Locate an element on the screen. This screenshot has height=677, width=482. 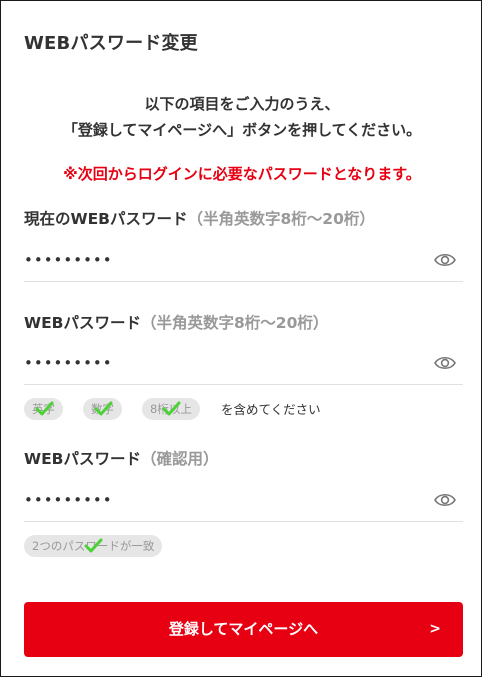
new-password-row is located at coordinates (243, 364).